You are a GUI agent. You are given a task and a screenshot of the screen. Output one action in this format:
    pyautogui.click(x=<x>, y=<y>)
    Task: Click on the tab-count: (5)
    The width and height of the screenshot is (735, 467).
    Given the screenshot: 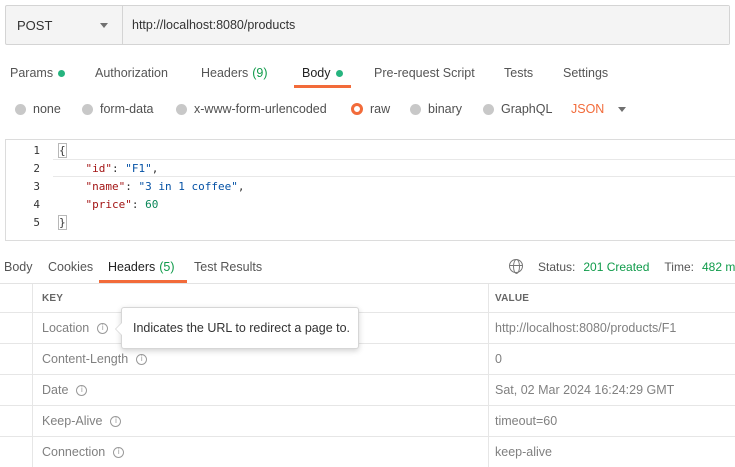 What is the action you would take?
    pyautogui.click(x=167, y=267)
    